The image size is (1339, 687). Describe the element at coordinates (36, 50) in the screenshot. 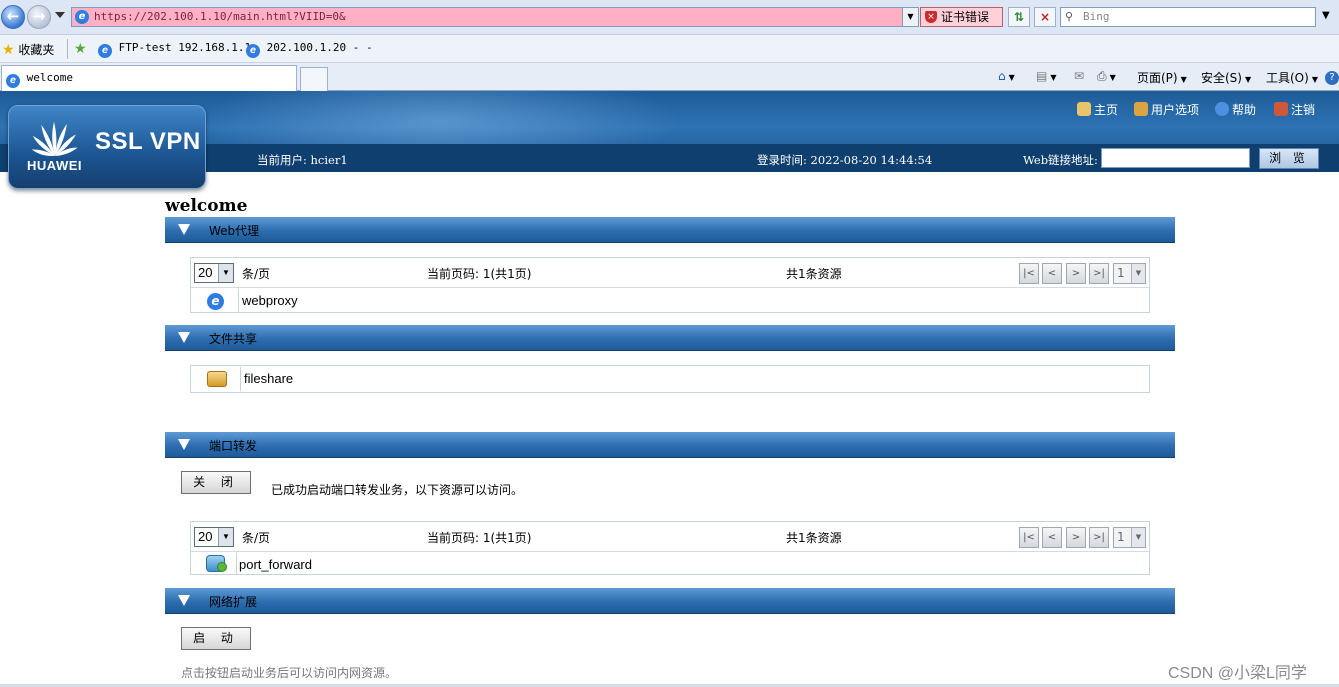

I see `favorites-label: 收藏夹` at that location.